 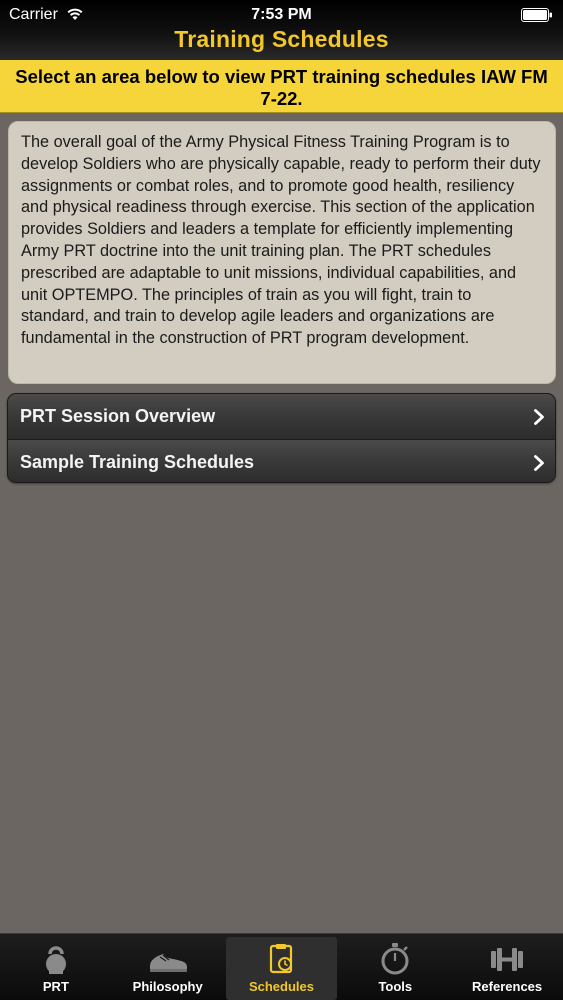 I want to click on menu-item-label: PRT Session Overview, so click(x=118, y=416).